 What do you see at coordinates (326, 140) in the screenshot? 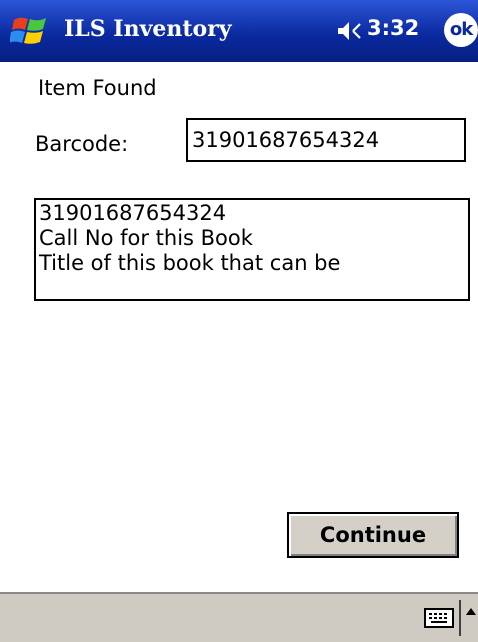
I see `barcode-input` at bounding box center [326, 140].